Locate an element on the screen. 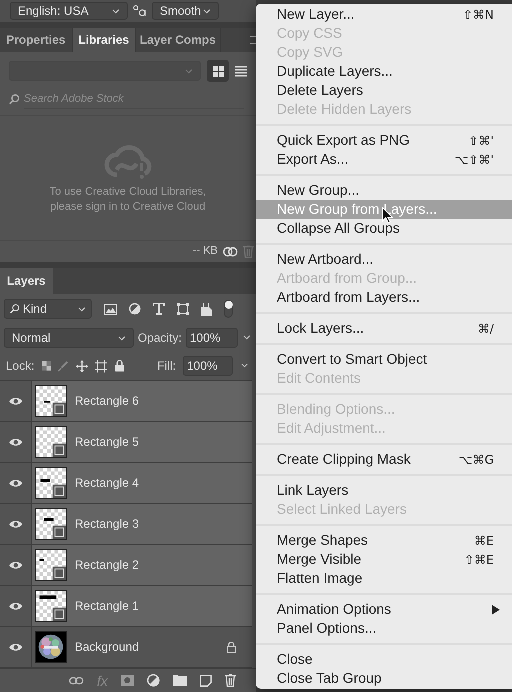 Image resolution: width=512 pixels, height=692 pixels. menu-item: Flatten Image is located at coordinates (384, 578).